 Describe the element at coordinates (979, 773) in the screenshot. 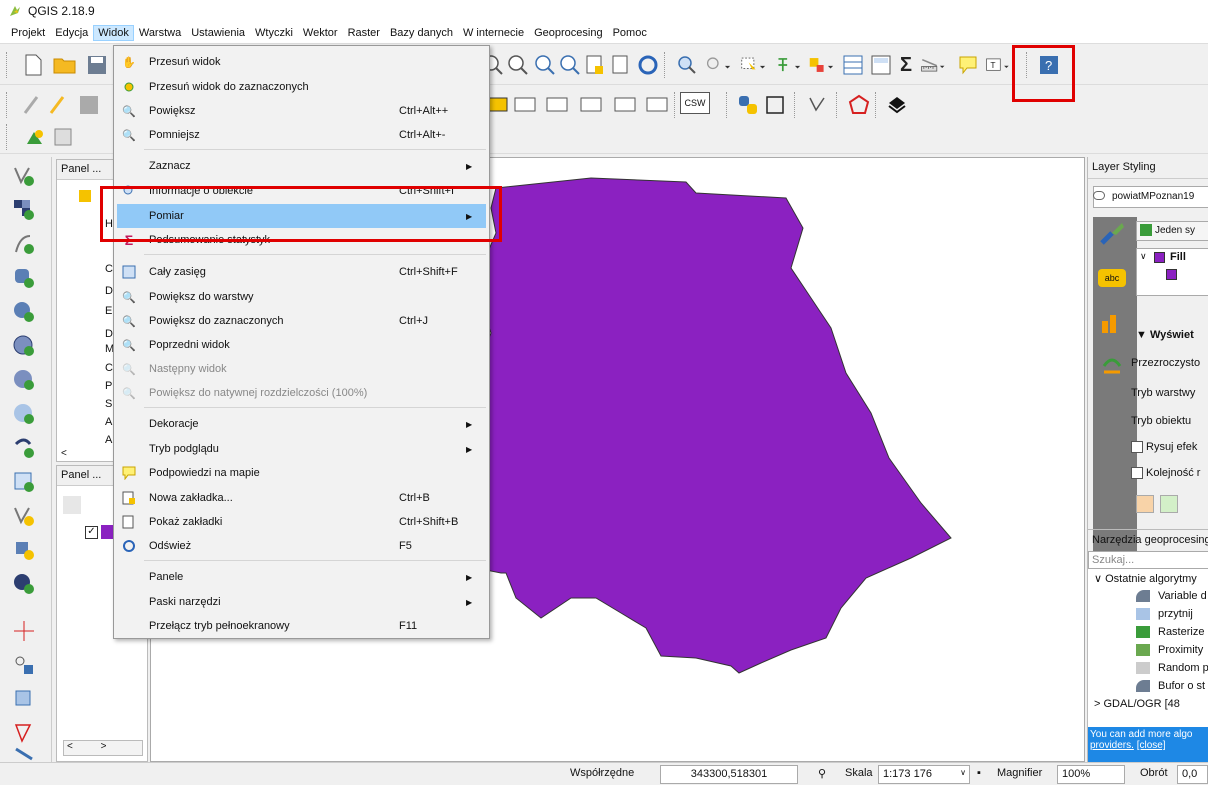

I see `lock-icon: ▪` at that location.